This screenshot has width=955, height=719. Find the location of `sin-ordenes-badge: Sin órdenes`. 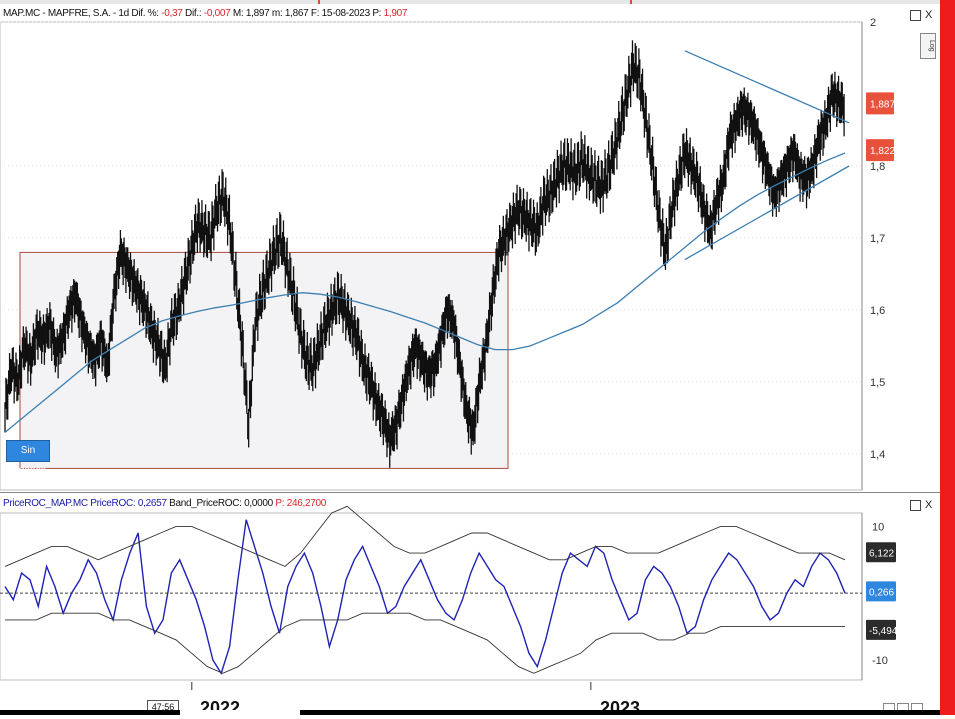

sin-ordenes-badge: Sin órdenes is located at coordinates (28, 458).